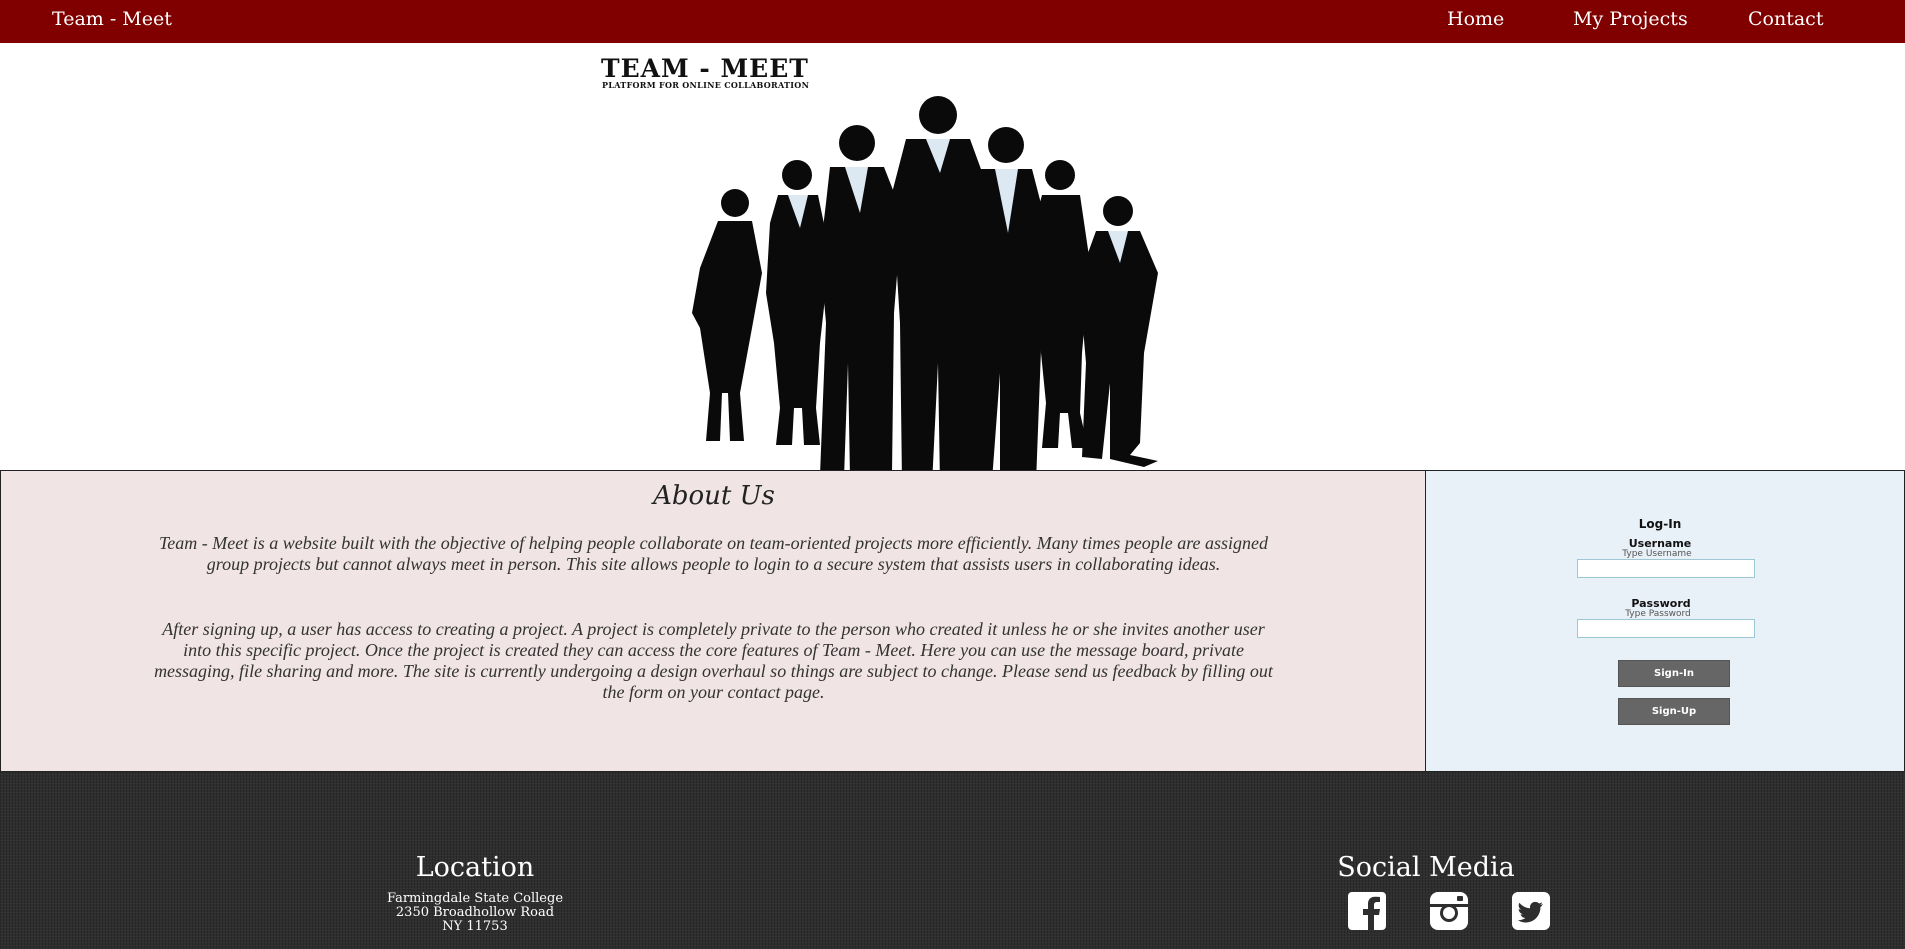  I want to click on top-nav-bar: Team - Meet Home My Projects Contact, so click(952, 21).